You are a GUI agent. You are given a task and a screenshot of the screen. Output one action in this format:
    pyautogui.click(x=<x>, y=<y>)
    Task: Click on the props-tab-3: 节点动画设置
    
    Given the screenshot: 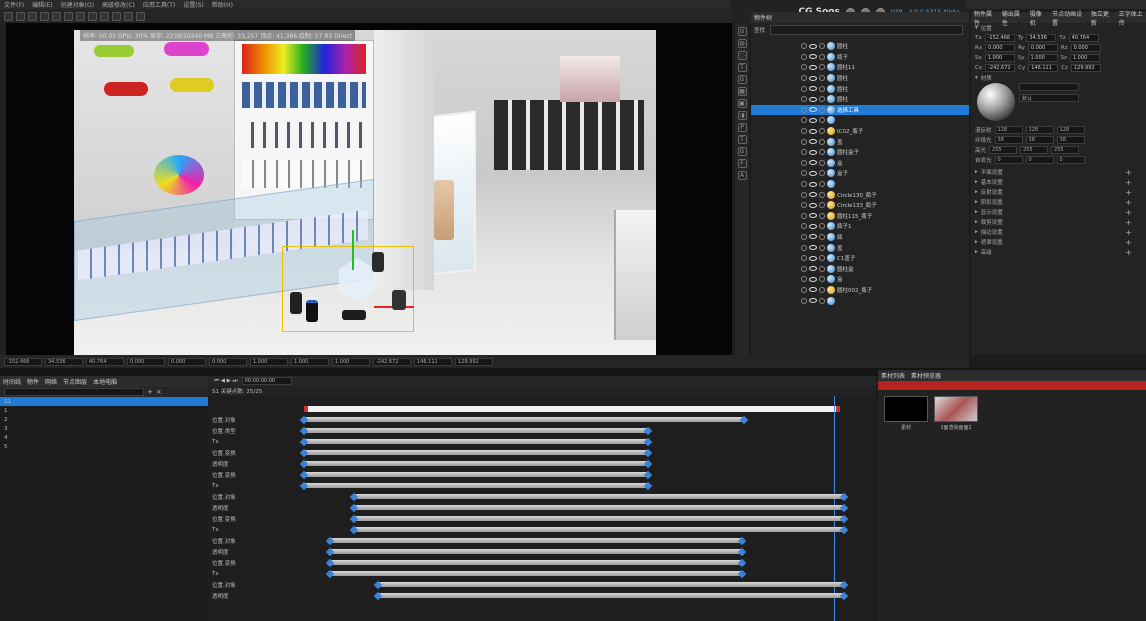 What is the action you would take?
    pyautogui.click(x=1068, y=18)
    